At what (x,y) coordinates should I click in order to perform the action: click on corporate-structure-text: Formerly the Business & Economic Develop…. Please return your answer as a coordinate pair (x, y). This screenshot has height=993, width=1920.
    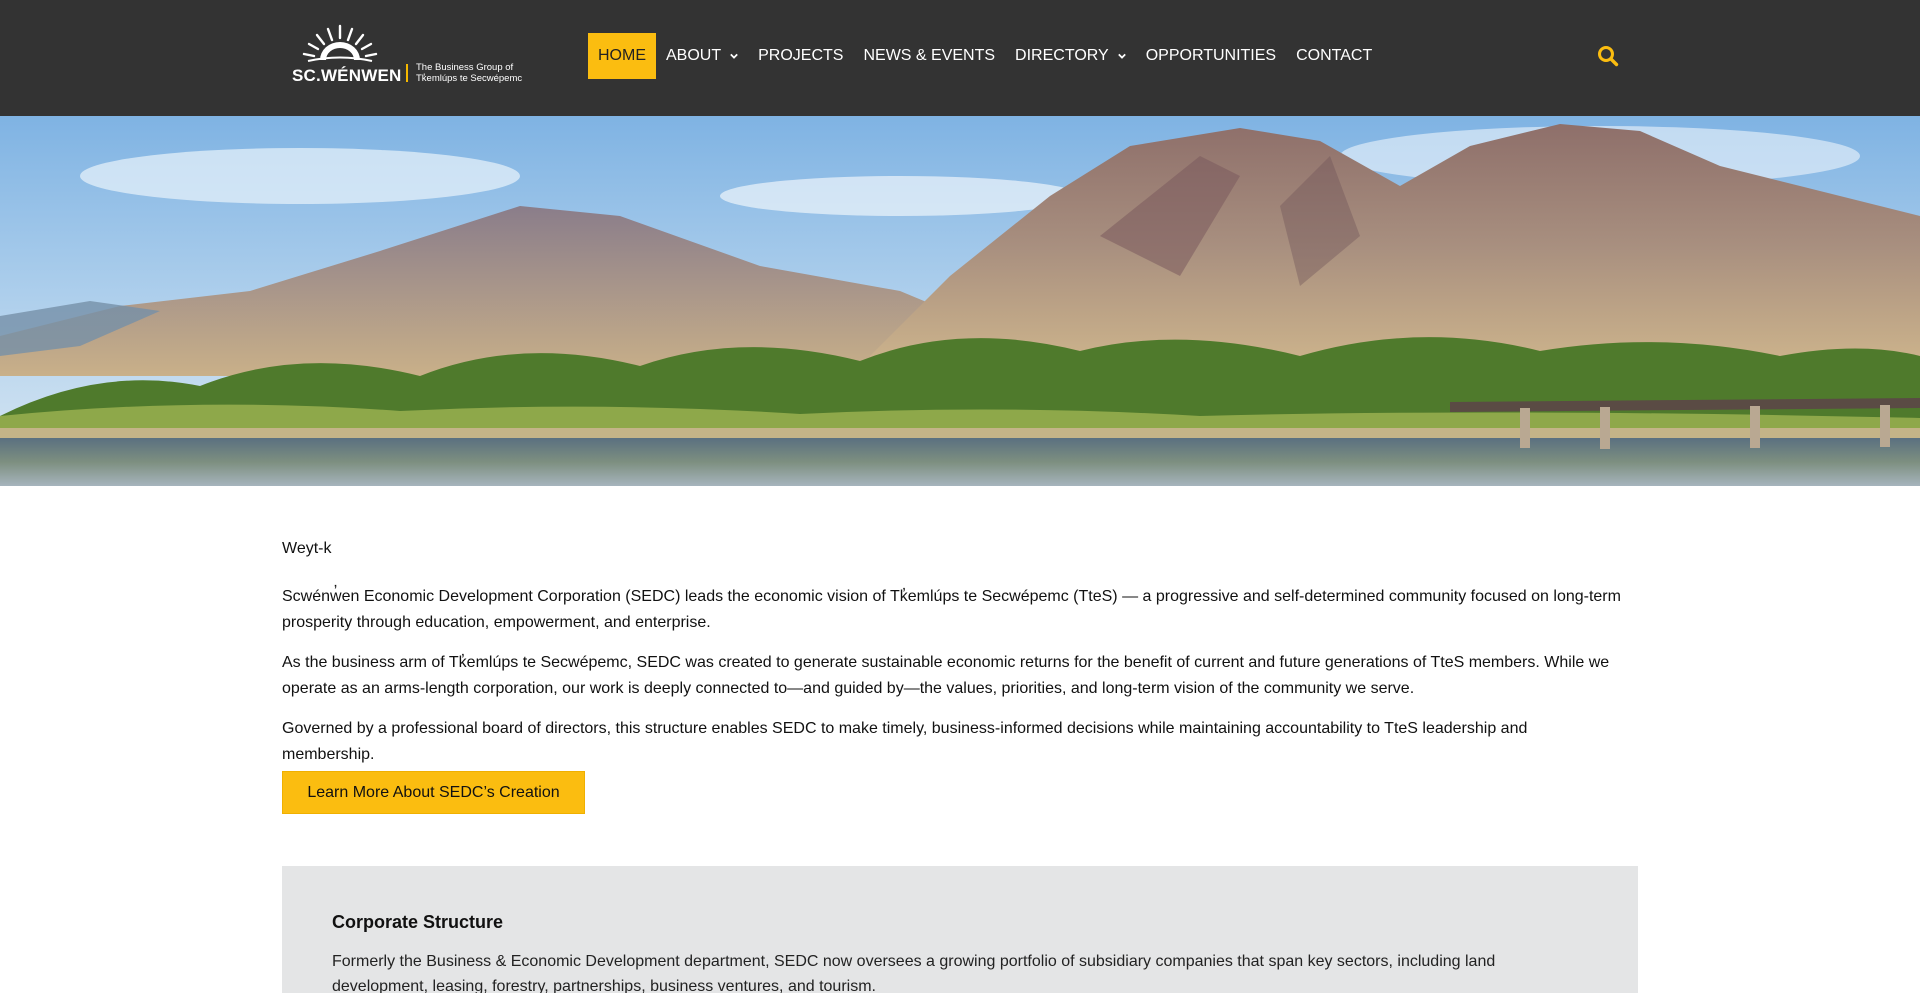
    Looking at the image, I should click on (914, 973).